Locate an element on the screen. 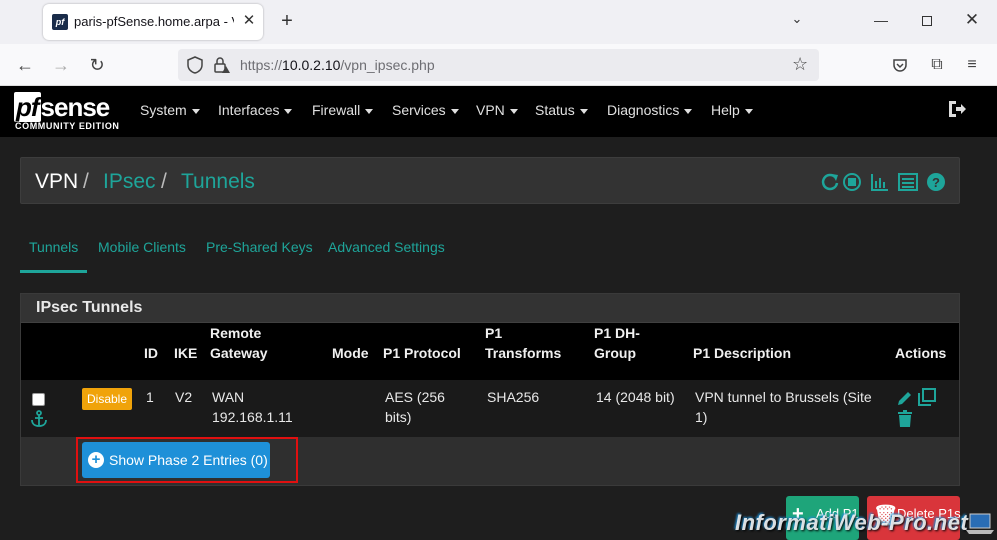 This screenshot has height=540, width=997. bookmark-star-icon: ☆ is located at coordinates (800, 64).